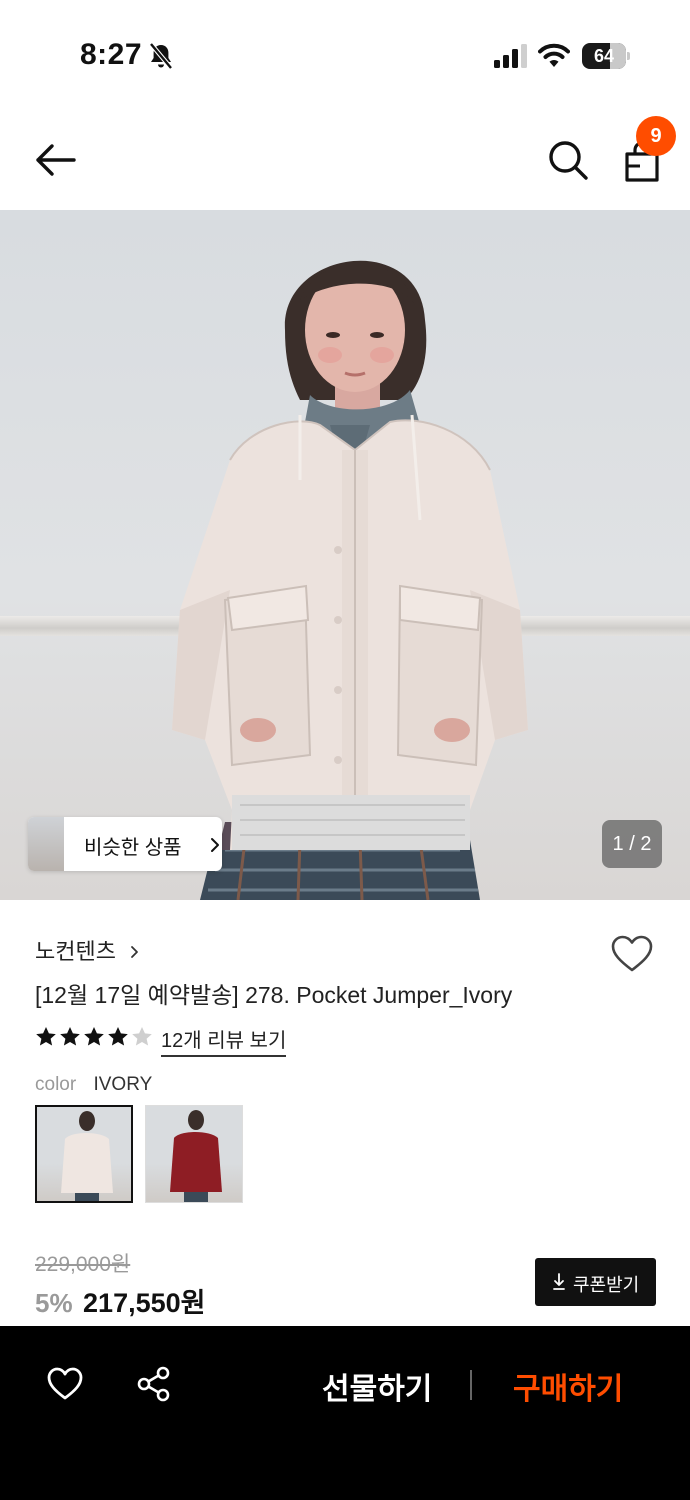 The image size is (690, 1500). I want to click on bottom-action-bar: 선물하기 구매하기, so click(345, 1413).